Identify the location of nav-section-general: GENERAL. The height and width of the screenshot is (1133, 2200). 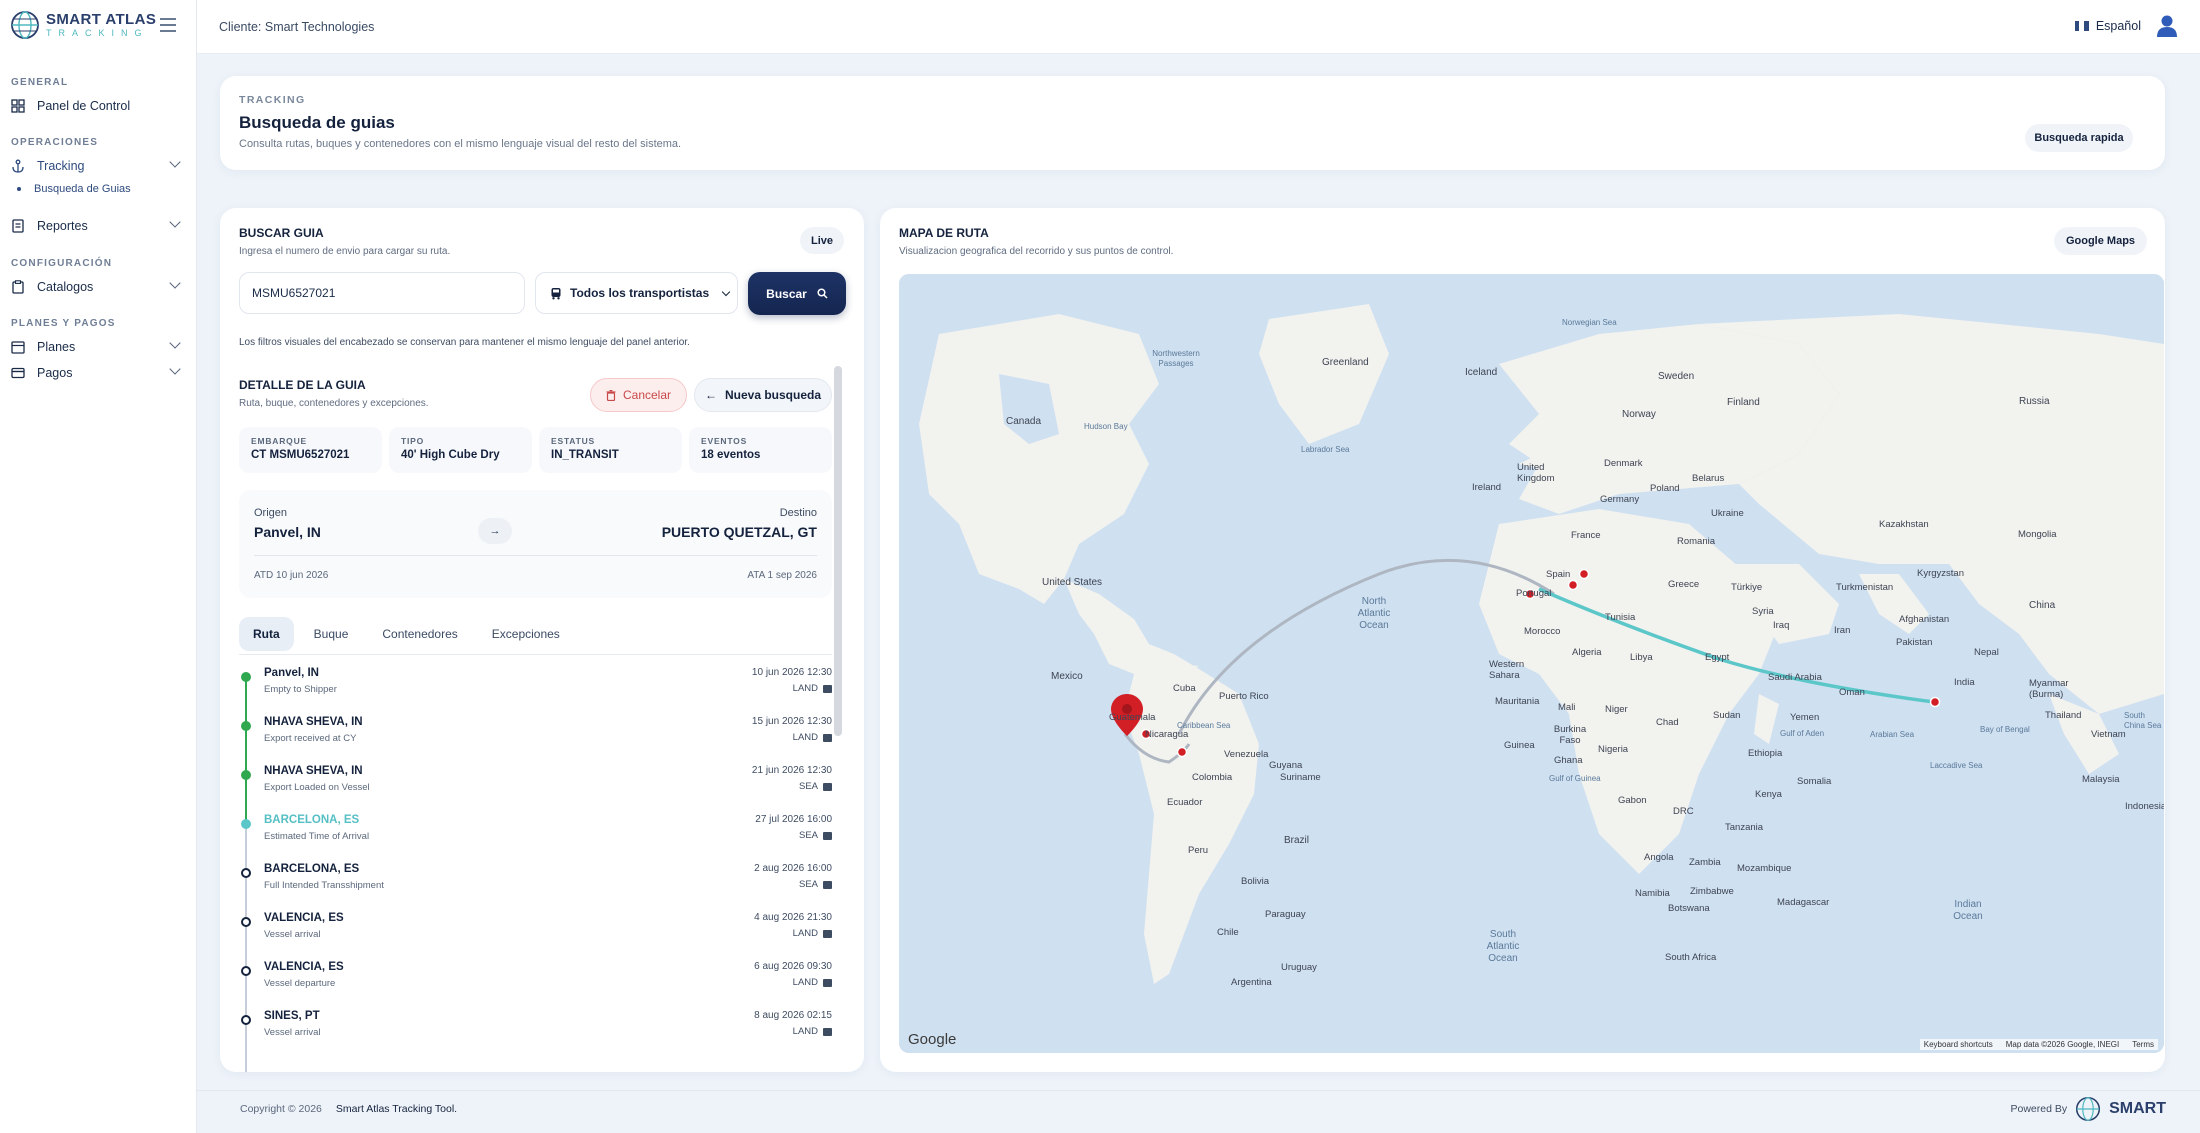
(40, 82).